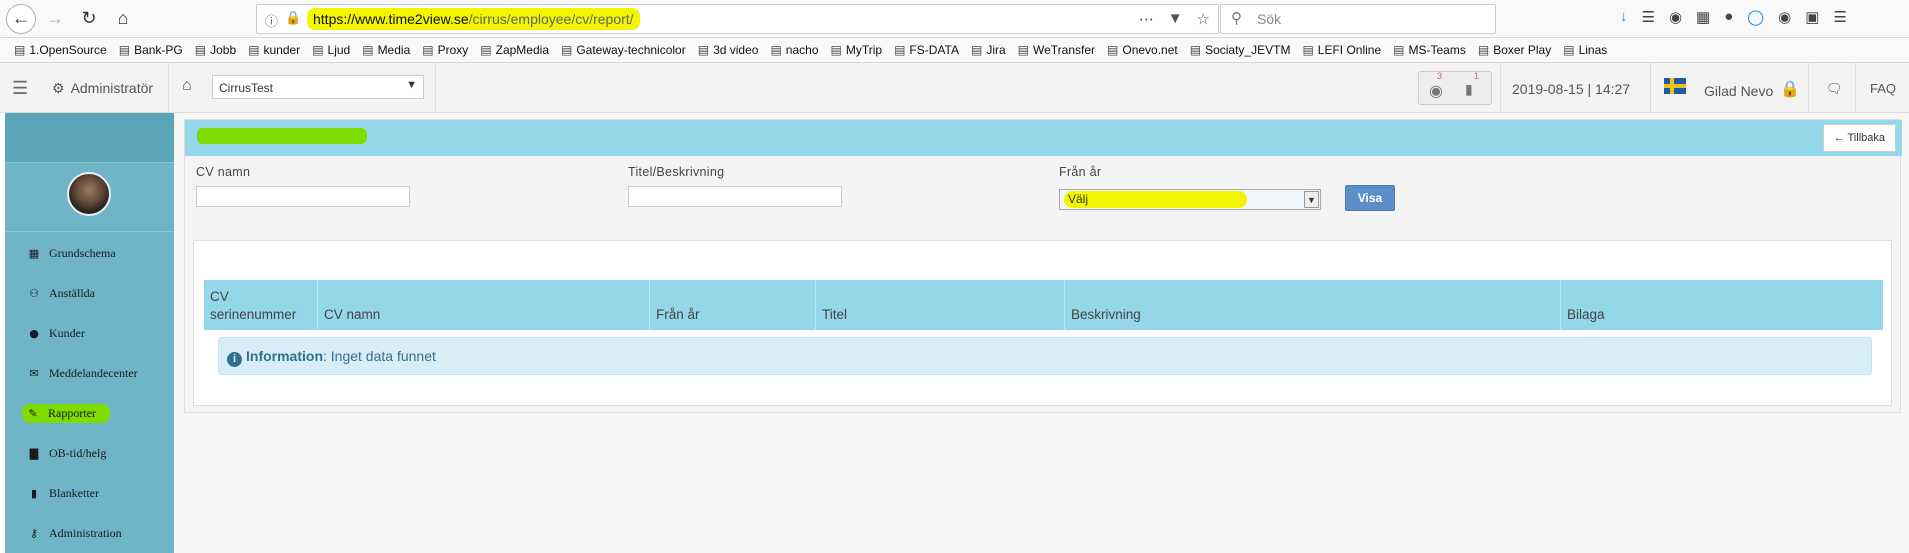 Image resolution: width=1909 pixels, height=553 pixels. I want to click on back-button-label: Tillbaka, so click(1866, 138).